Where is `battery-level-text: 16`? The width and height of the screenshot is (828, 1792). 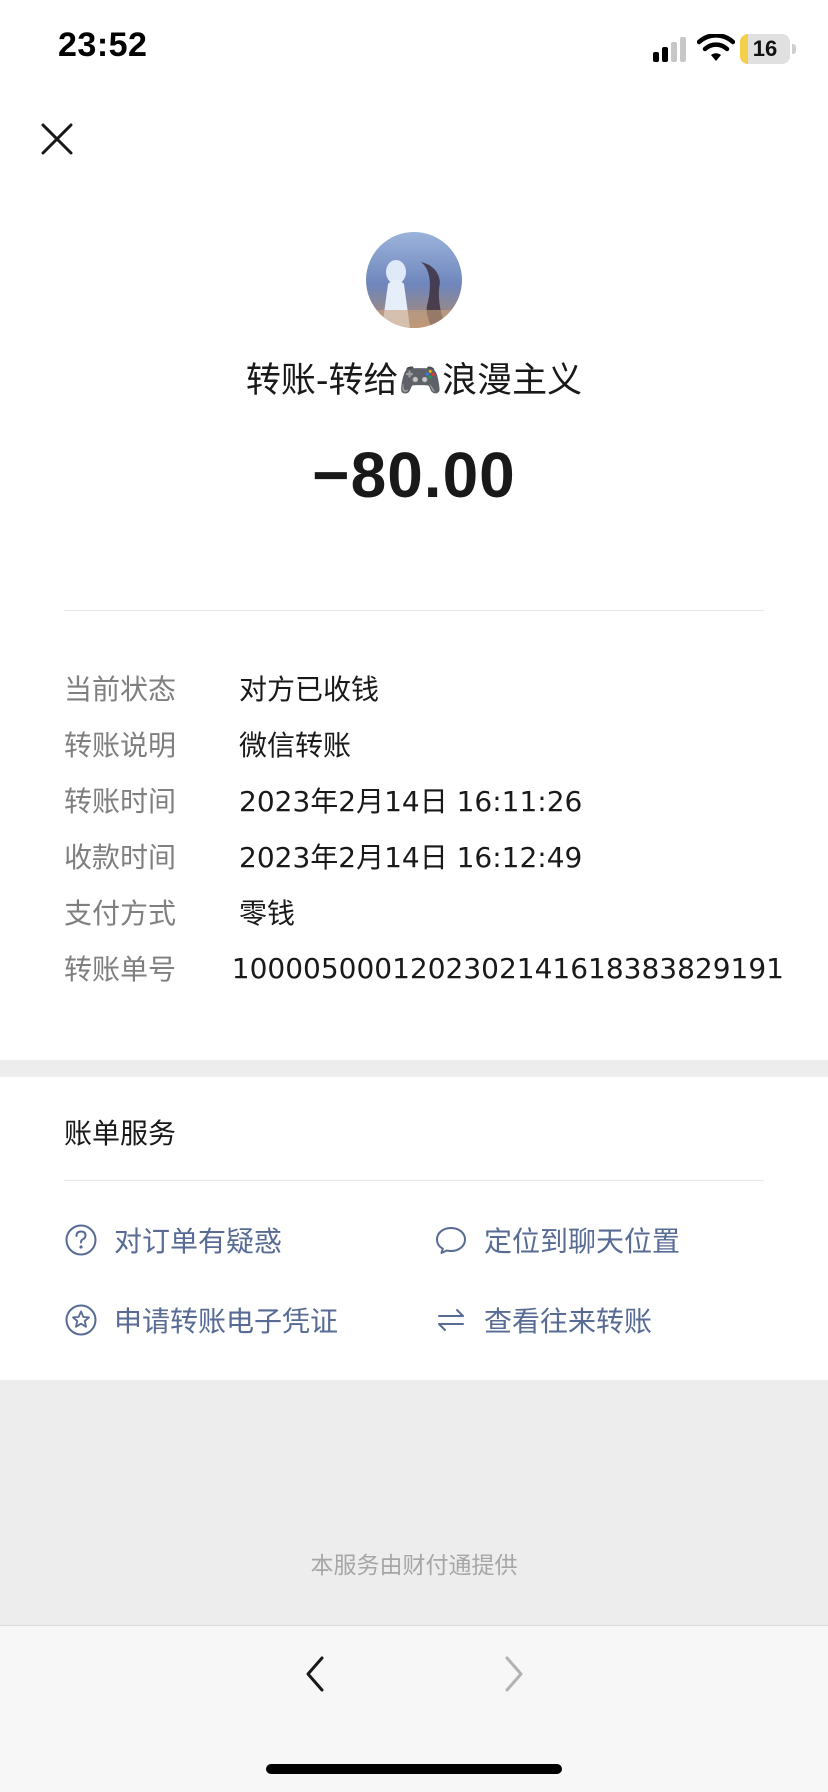
battery-level-text: 16 is located at coordinates (765, 48).